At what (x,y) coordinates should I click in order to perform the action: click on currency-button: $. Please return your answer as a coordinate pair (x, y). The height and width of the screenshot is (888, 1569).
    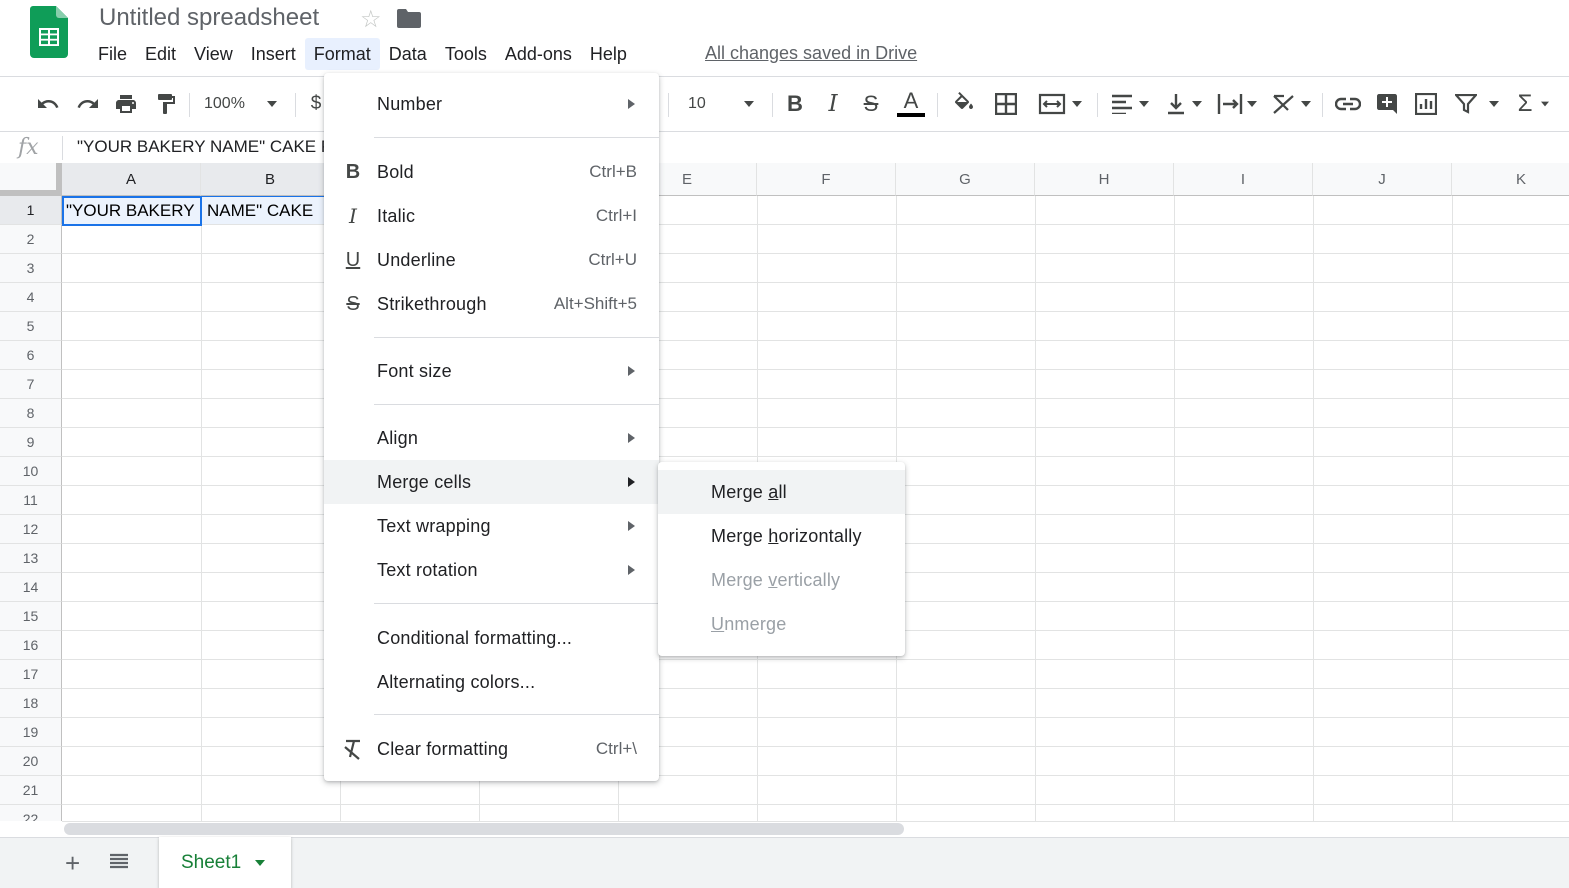
    Looking at the image, I should click on (316, 104).